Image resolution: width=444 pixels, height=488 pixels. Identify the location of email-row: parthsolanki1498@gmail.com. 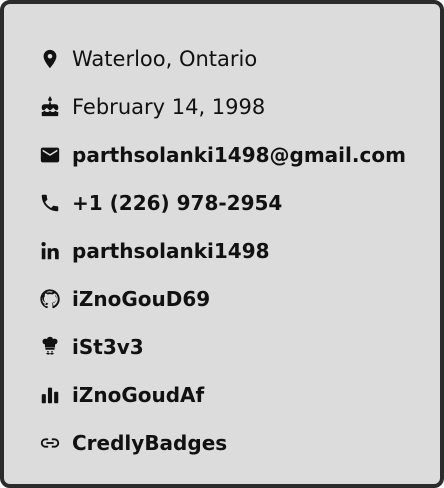
(222, 155).